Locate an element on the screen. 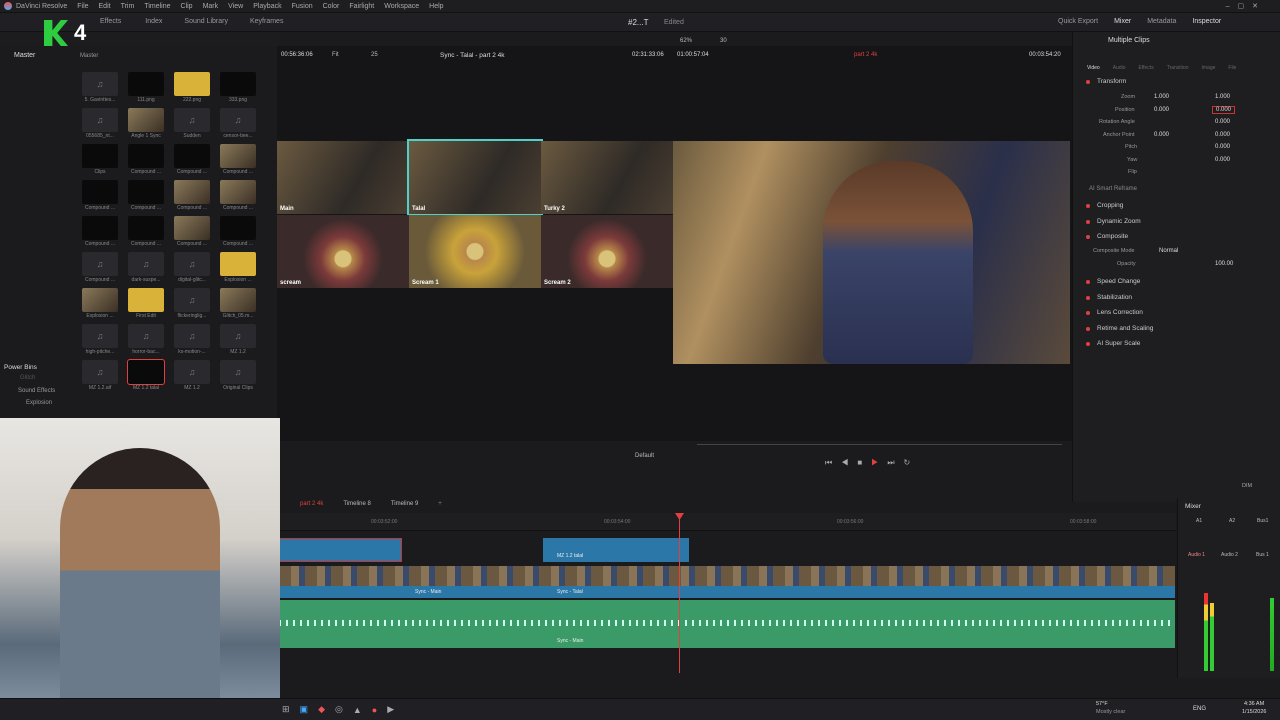 This screenshot has width=1280, height=720. menu-file: File is located at coordinates (82, 6).